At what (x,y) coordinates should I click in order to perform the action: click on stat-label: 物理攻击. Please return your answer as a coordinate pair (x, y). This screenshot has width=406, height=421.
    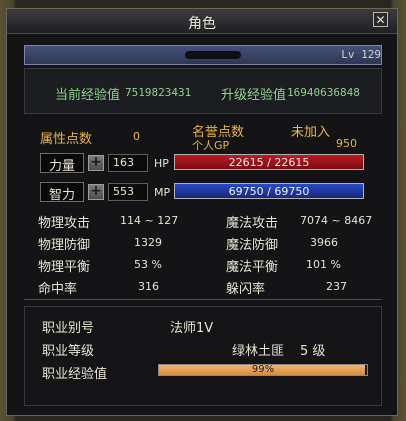
    Looking at the image, I should click on (64, 223).